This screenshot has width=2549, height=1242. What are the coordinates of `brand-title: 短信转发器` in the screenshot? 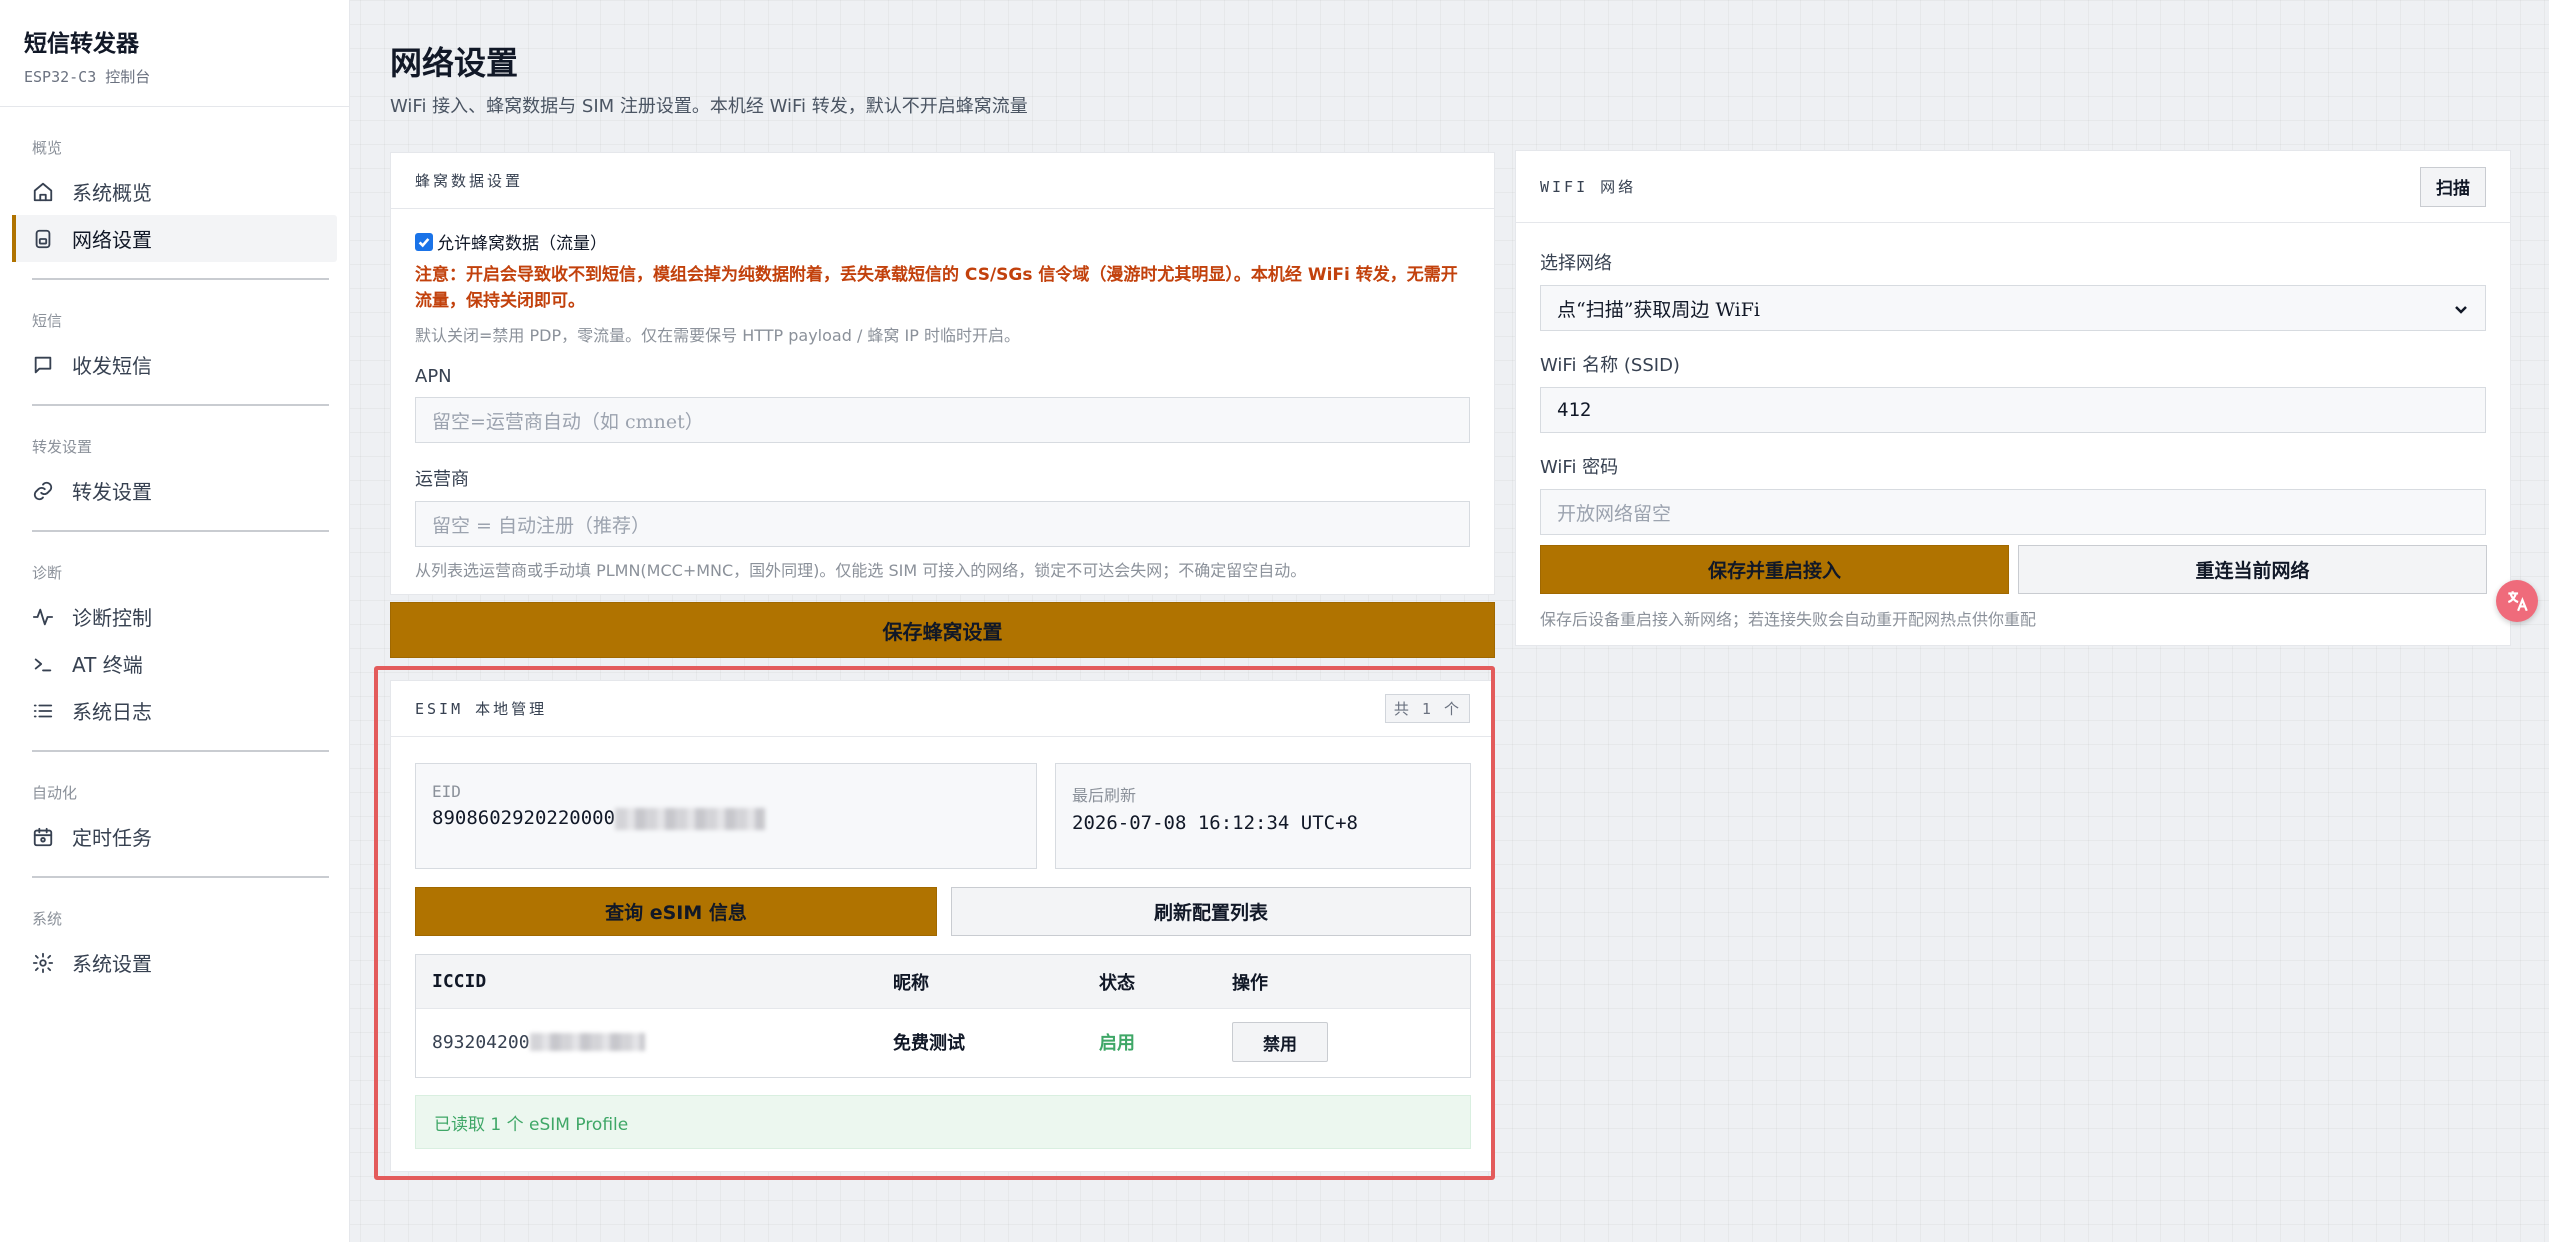 It's located at (81, 44).